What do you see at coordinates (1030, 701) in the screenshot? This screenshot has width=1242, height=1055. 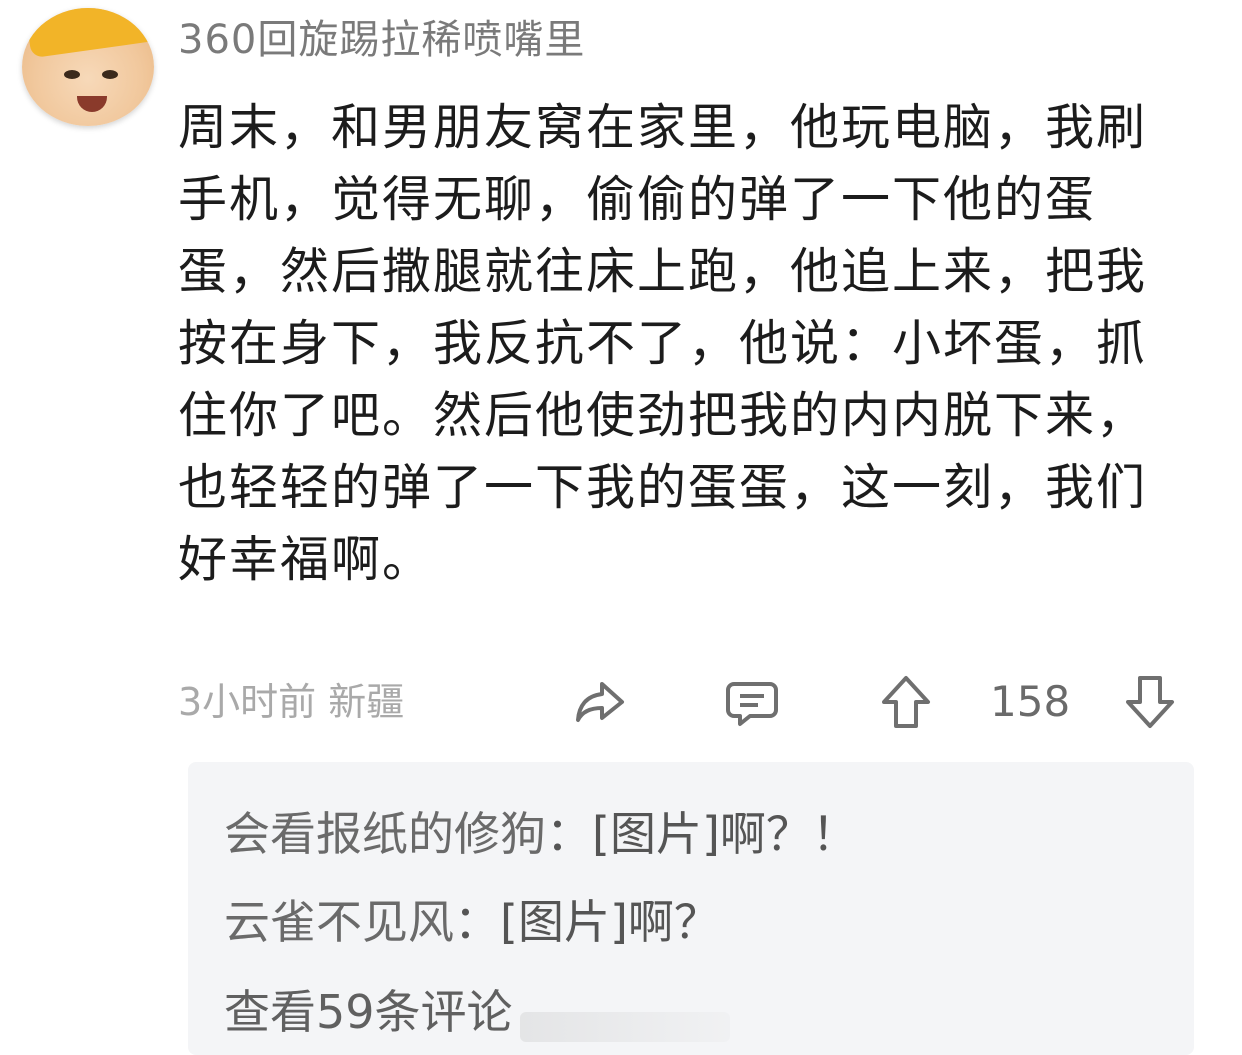 I see `upvote-count: 158` at bounding box center [1030, 701].